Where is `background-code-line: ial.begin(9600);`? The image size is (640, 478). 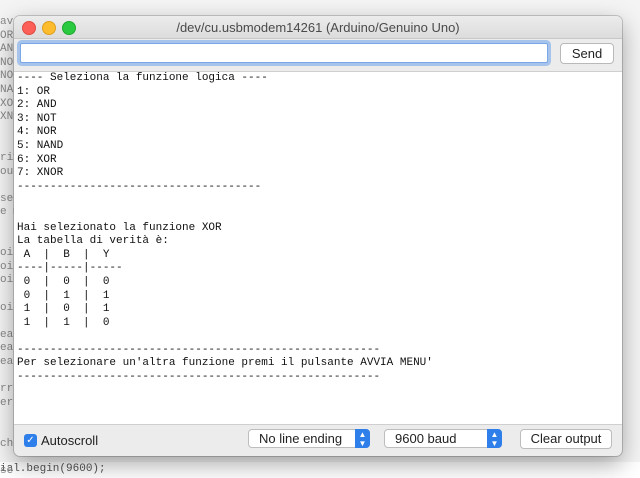
background-code-line: ial.begin(9600); is located at coordinates (53, 469).